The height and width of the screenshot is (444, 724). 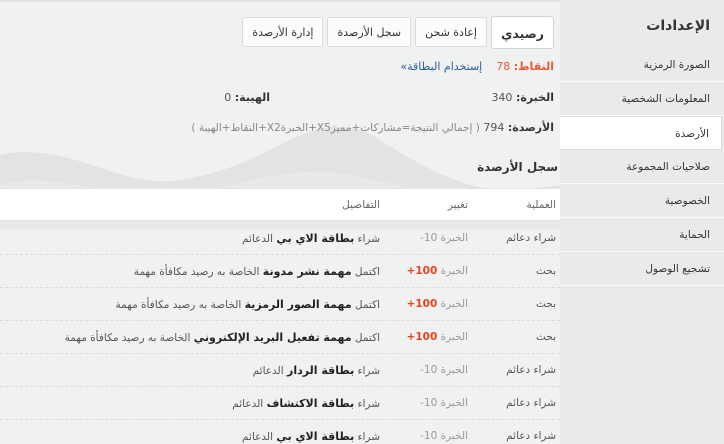 What do you see at coordinates (310, 403) in the screenshot?
I see `row-details-item: بطاقة الاكتشاف` at bounding box center [310, 403].